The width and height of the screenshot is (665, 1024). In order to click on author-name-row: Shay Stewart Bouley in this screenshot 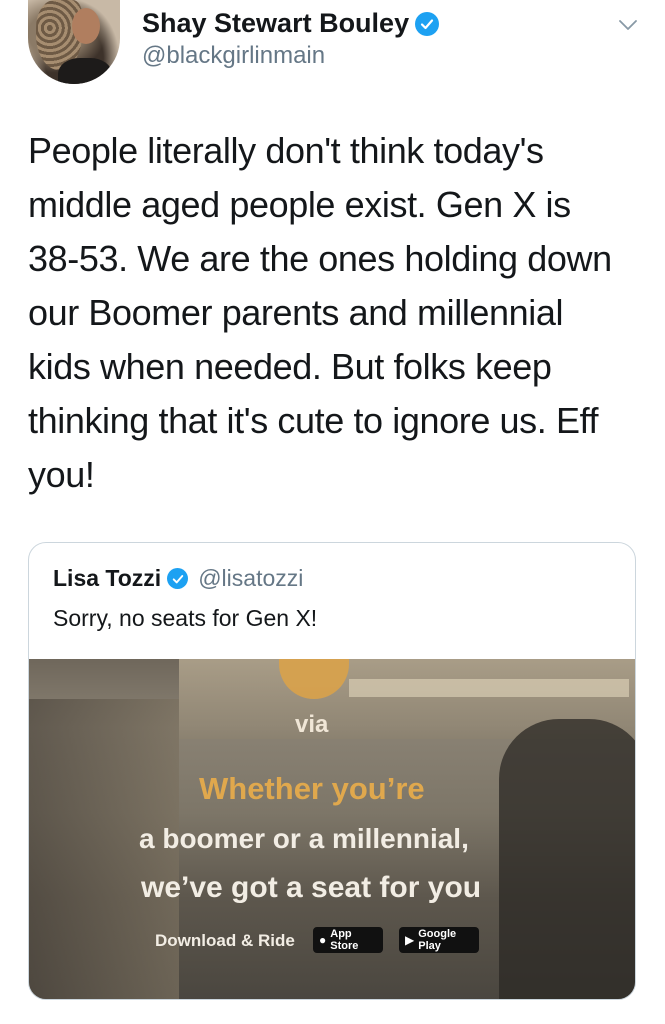, I will do `click(291, 23)`.